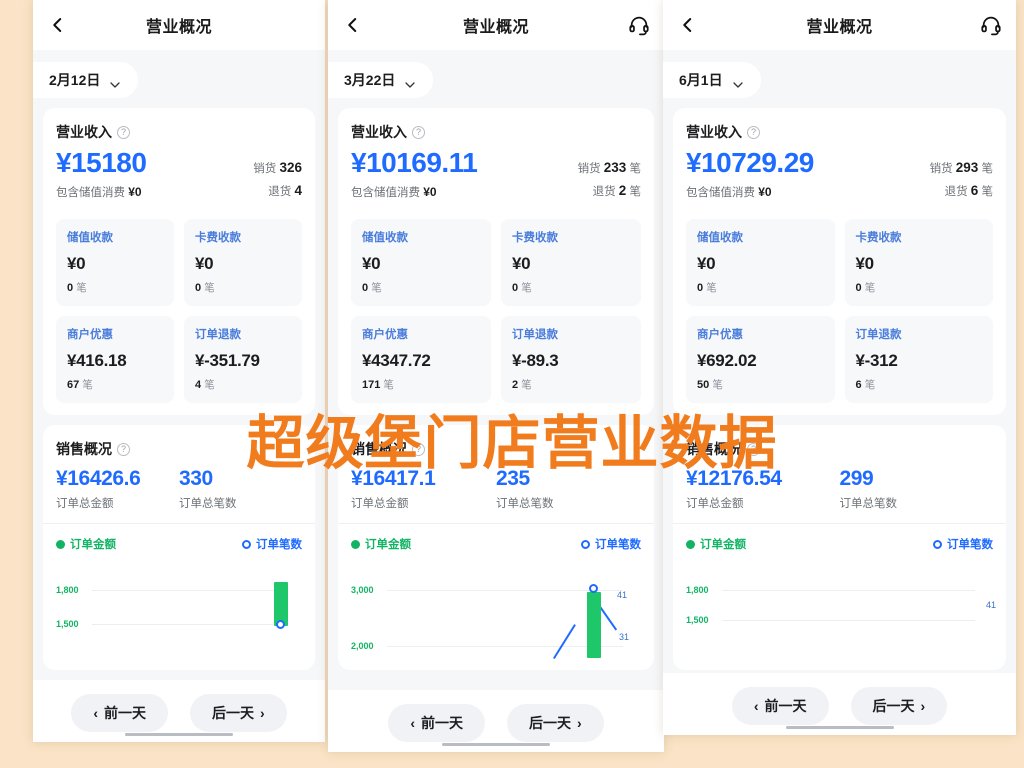  Describe the element at coordinates (961, 177) in the screenshot. I see `revenue-right: 销货 293 笔 退货 6 笔` at that location.